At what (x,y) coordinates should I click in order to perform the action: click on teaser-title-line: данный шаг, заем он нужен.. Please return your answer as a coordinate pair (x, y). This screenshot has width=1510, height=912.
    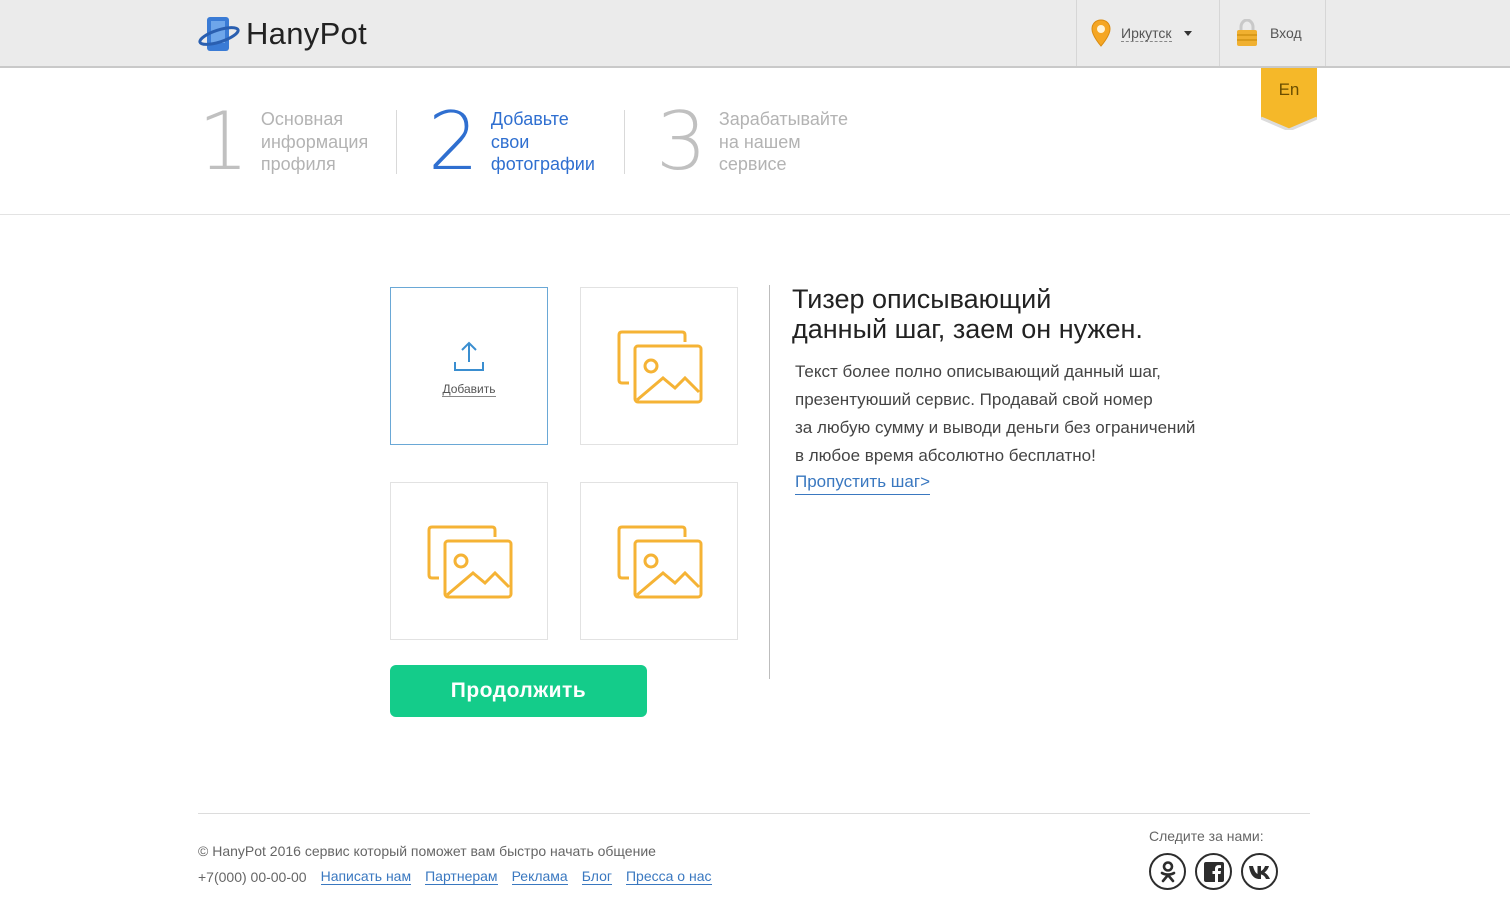
    Looking at the image, I should click on (967, 329).